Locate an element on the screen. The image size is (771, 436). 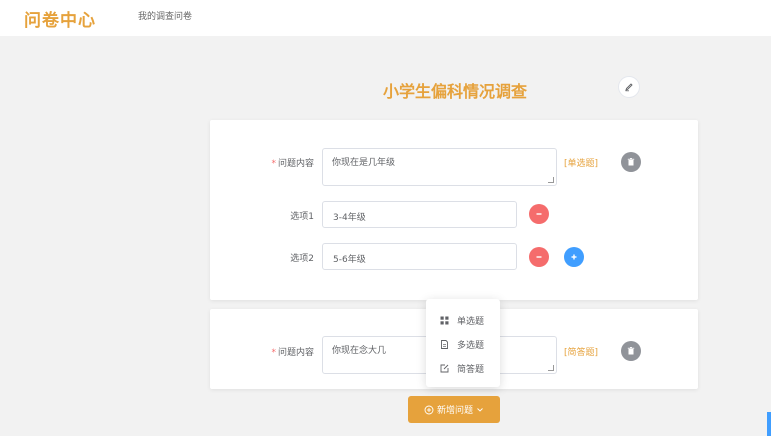
option-input-1: 3-4年级 is located at coordinates (419, 214).